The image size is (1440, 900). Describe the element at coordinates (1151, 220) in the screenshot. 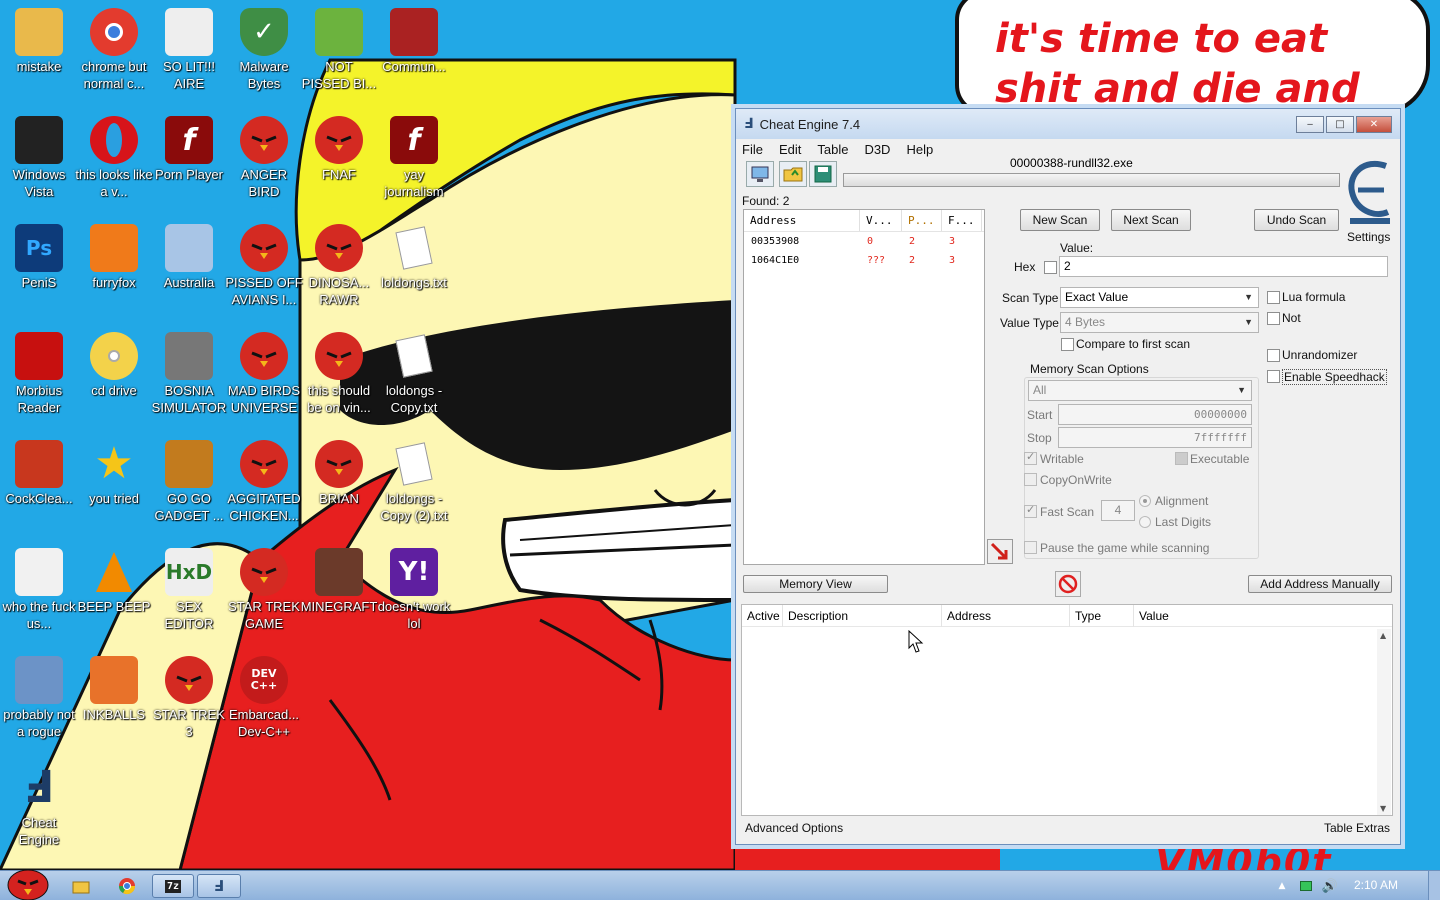

I see `next-scan-button: Next Scan` at that location.